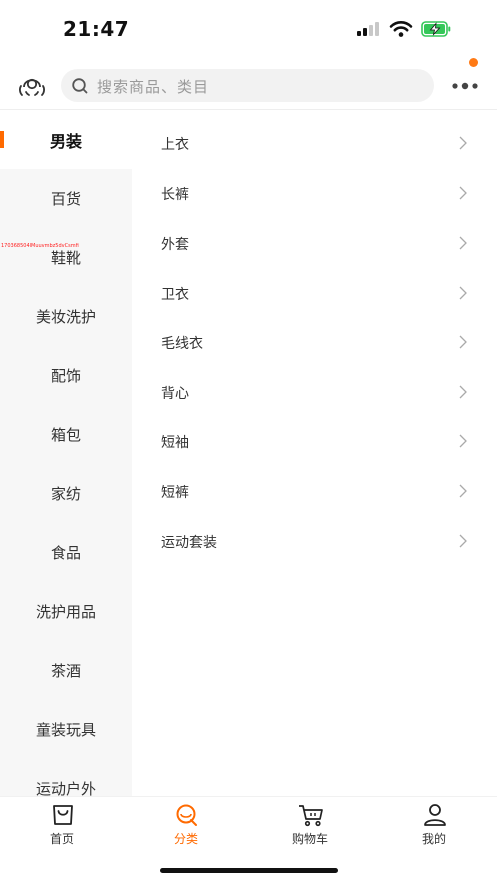 The height and width of the screenshot is (883, 497). I want to click on sidebar-item-toiletries: 洗护用品, so click(66, 611).